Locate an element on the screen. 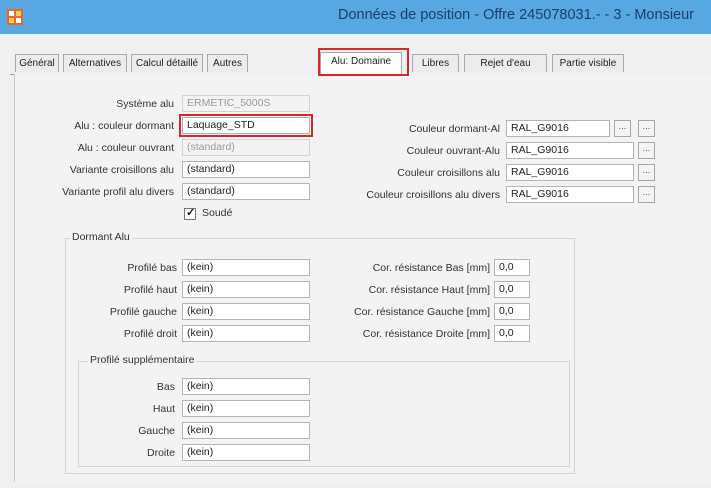 The width and height of the screenshot is (711, 488). label-variante-croisillons: Variante croisillons alu is located at coordinates (121, 170).